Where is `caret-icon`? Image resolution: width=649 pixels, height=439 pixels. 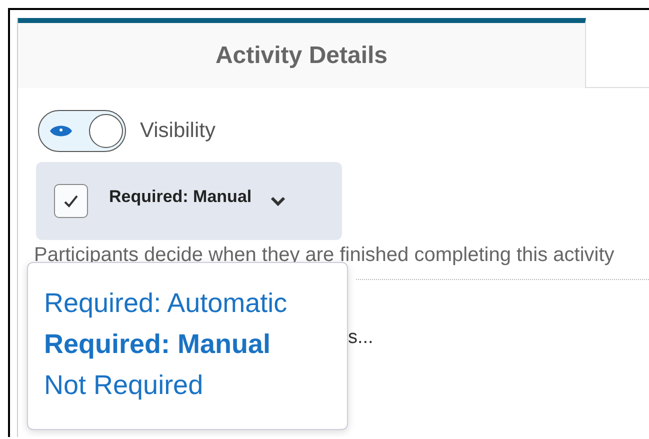 caret-icon is located at coordinates (278, 201).